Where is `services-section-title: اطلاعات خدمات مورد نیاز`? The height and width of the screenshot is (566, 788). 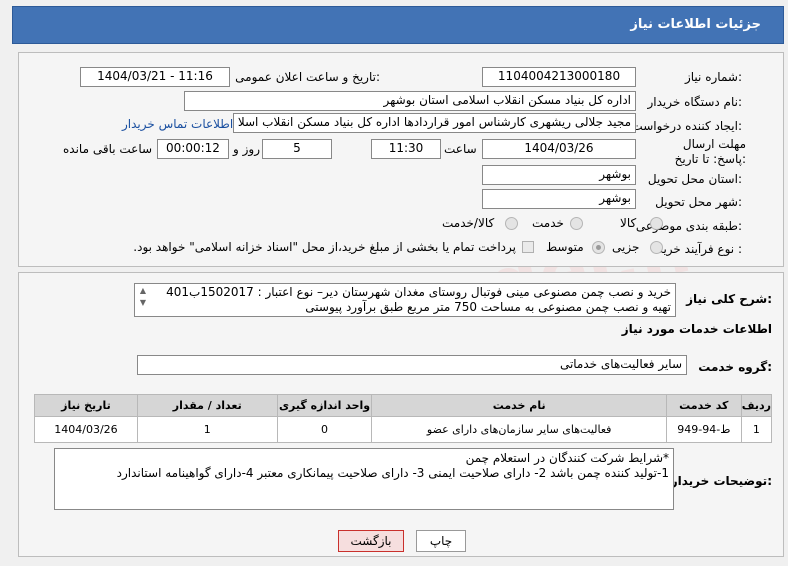
services-section-title: اطلاعات خدمات مورد نیاز is located at coordinates (696, 329).